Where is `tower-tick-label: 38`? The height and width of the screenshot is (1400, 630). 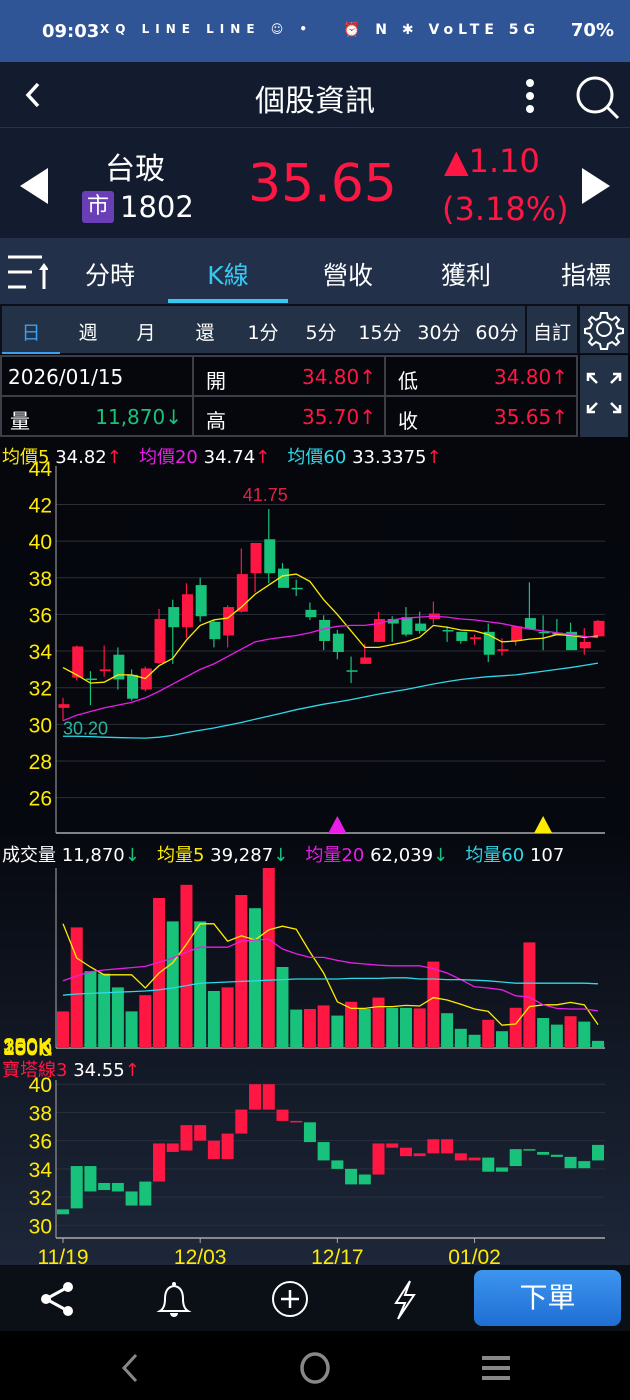
tower-tick-label: 38 is located at coordinates (40, 1113).